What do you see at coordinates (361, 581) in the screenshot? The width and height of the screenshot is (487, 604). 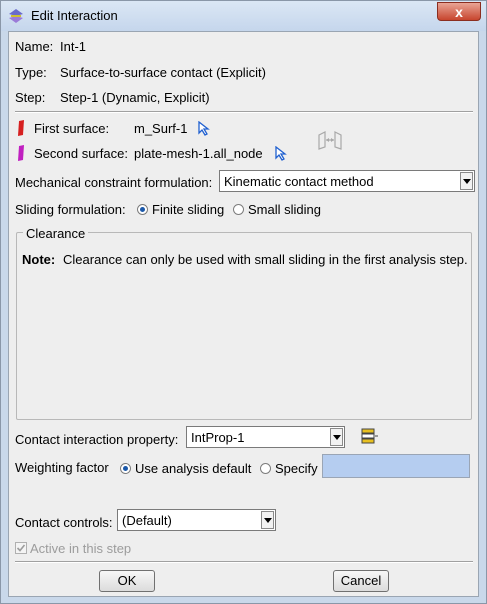 I see `cancel-button: Cancel` at bounding box center [361, 581].